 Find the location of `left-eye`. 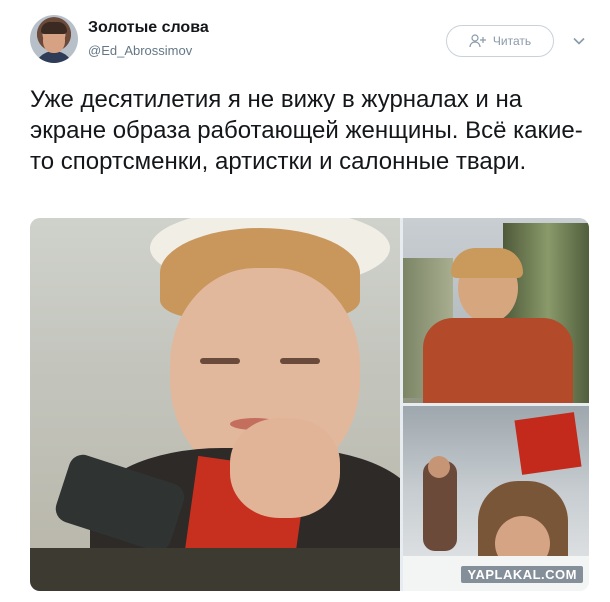

left-eye is located at coordinates (220, 361).